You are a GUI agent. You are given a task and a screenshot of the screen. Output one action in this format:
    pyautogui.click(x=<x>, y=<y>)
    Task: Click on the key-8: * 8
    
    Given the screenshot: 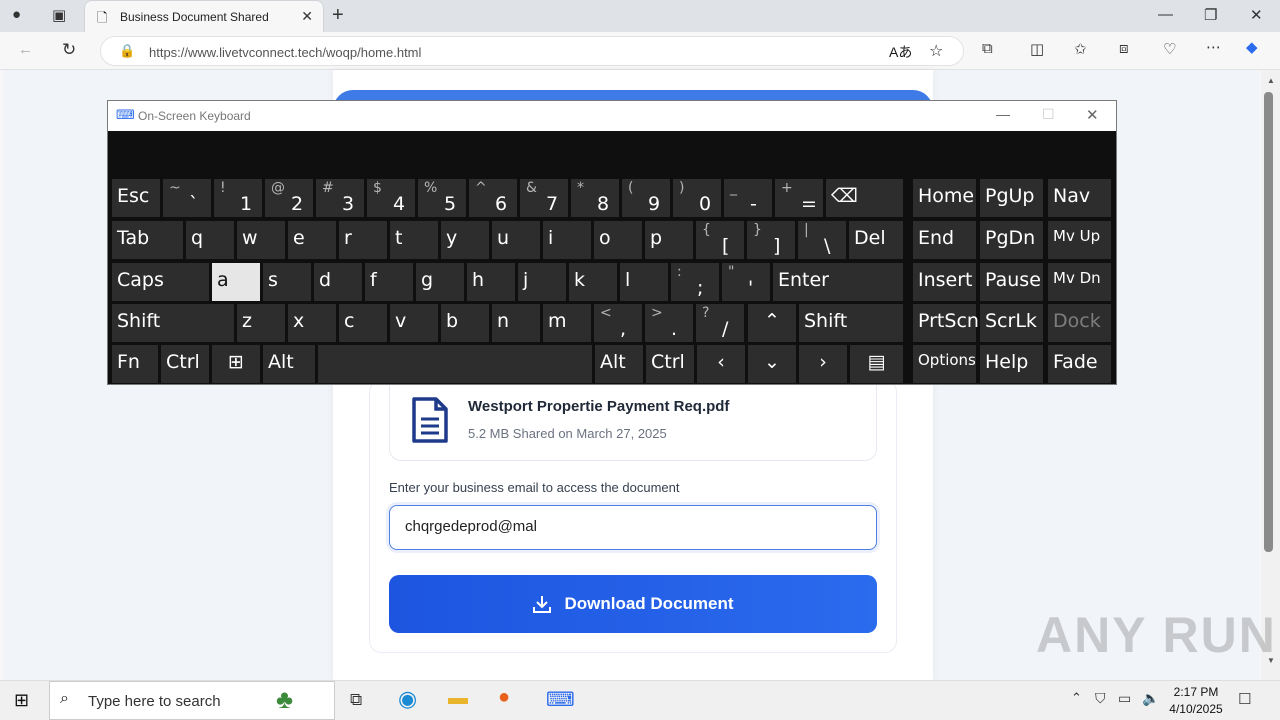 What is the action you would take?
    pyautogui.click(x=595, y=198)
    